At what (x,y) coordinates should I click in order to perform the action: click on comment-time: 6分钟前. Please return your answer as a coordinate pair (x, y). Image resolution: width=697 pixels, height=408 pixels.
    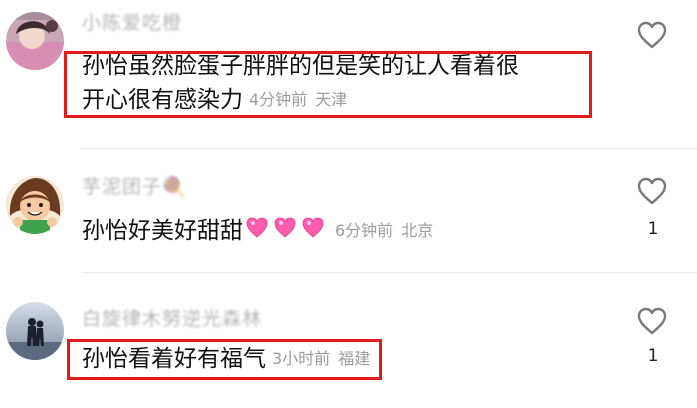
    Looking at the image, I should click on (364, 230).